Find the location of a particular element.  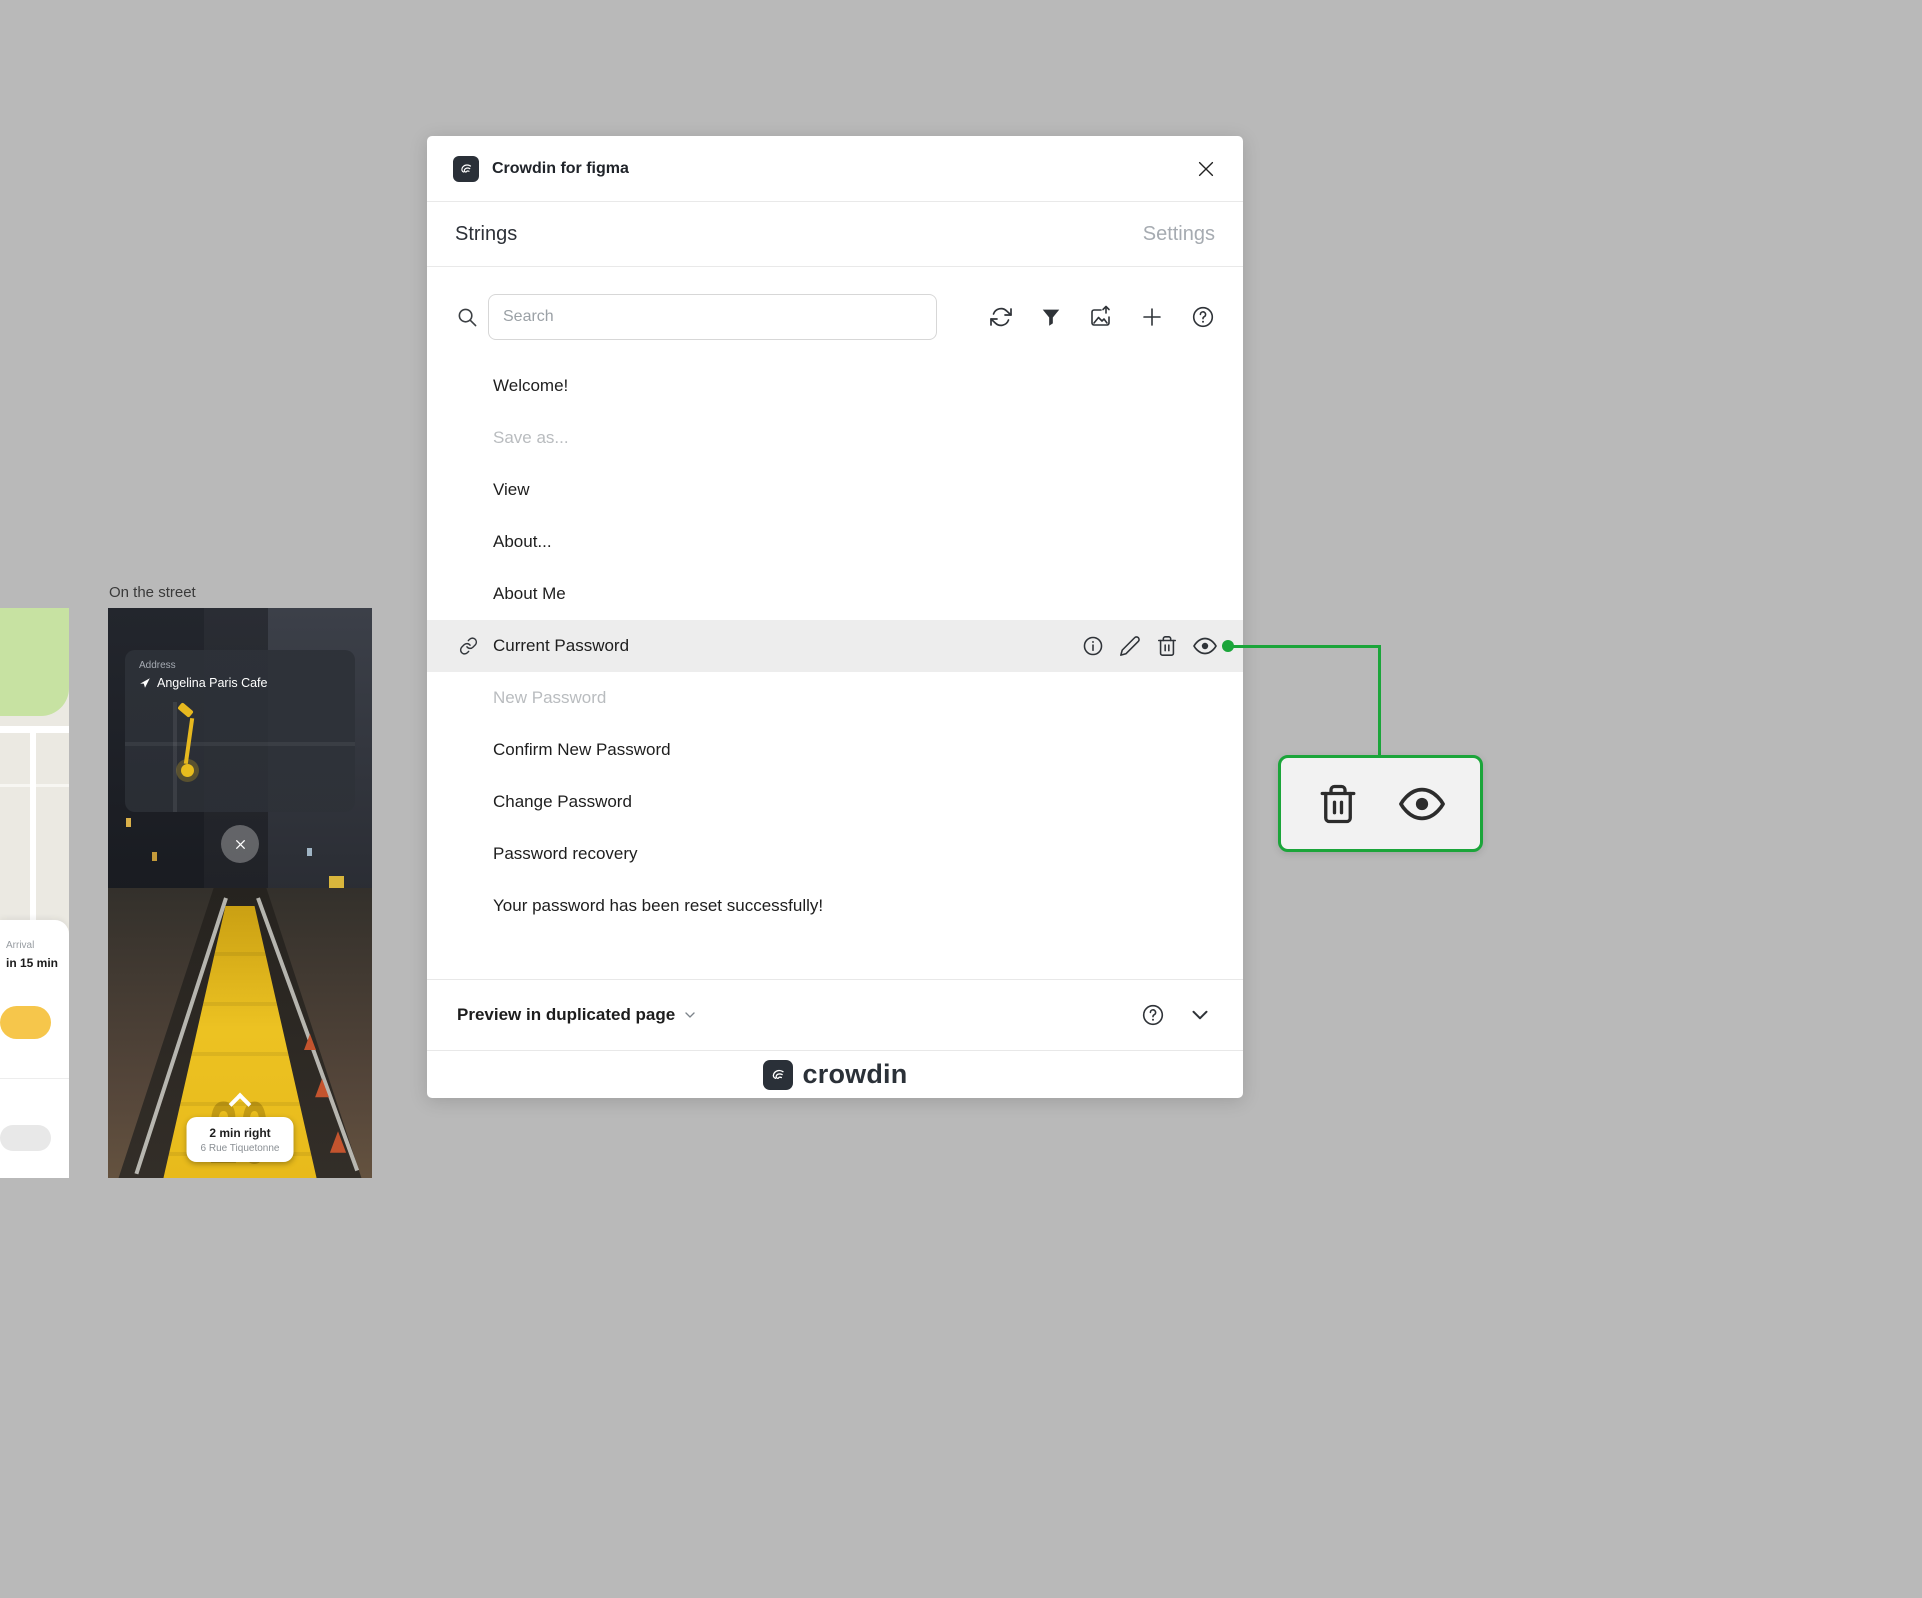

collapse-button is located at coordinates (1200, 1015).